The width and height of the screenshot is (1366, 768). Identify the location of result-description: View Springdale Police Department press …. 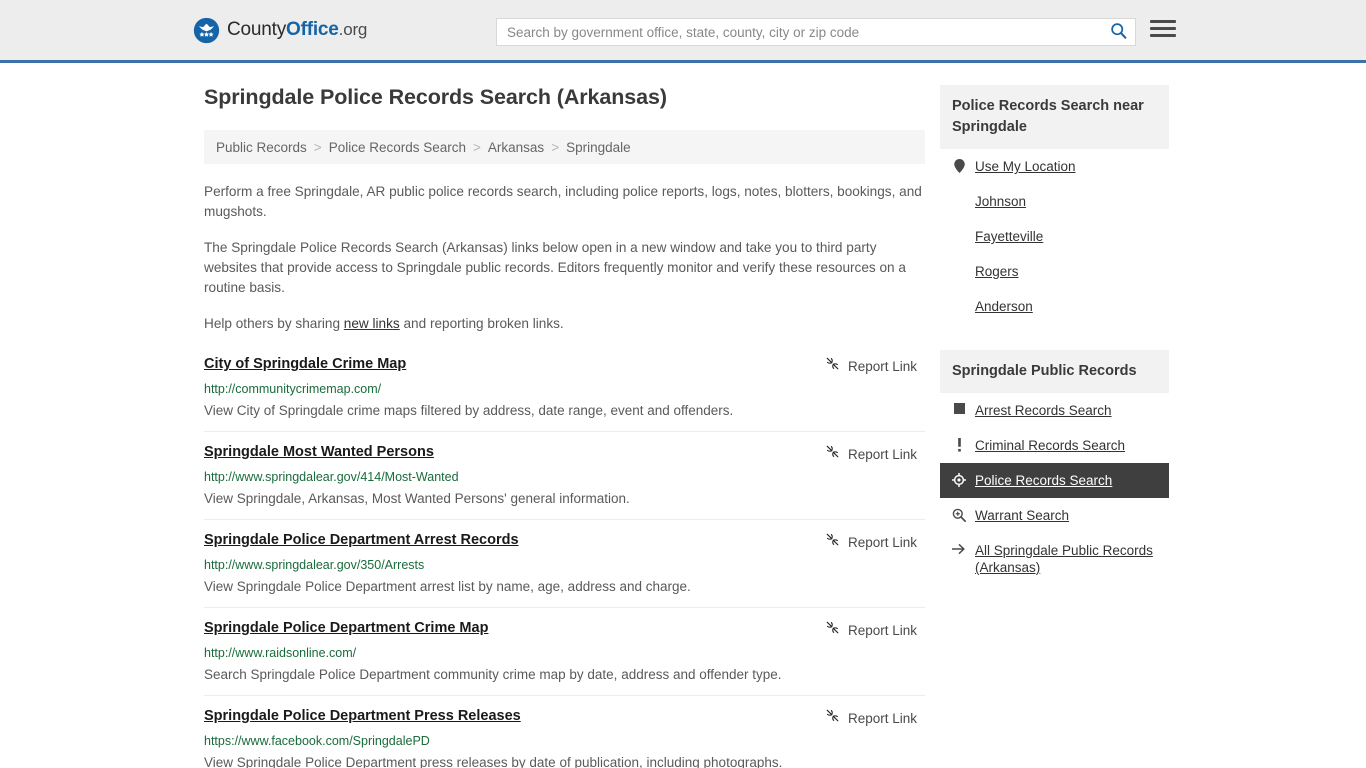
(493, 761).